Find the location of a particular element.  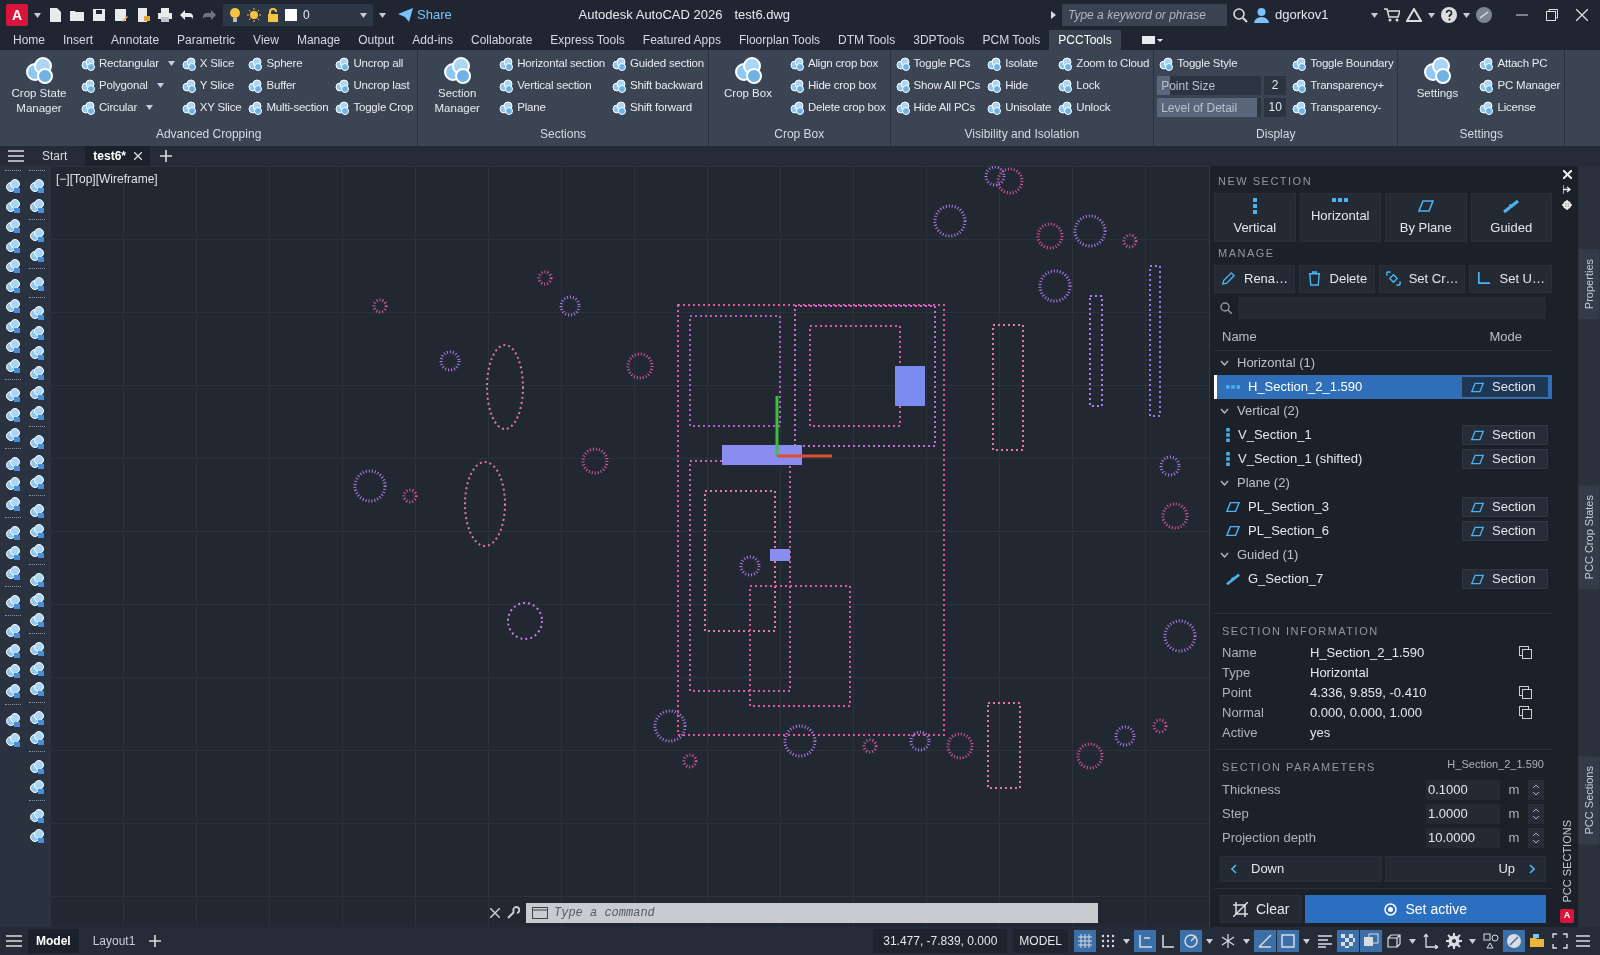

side-tab: Properties is located at coordinates (1589, 284).